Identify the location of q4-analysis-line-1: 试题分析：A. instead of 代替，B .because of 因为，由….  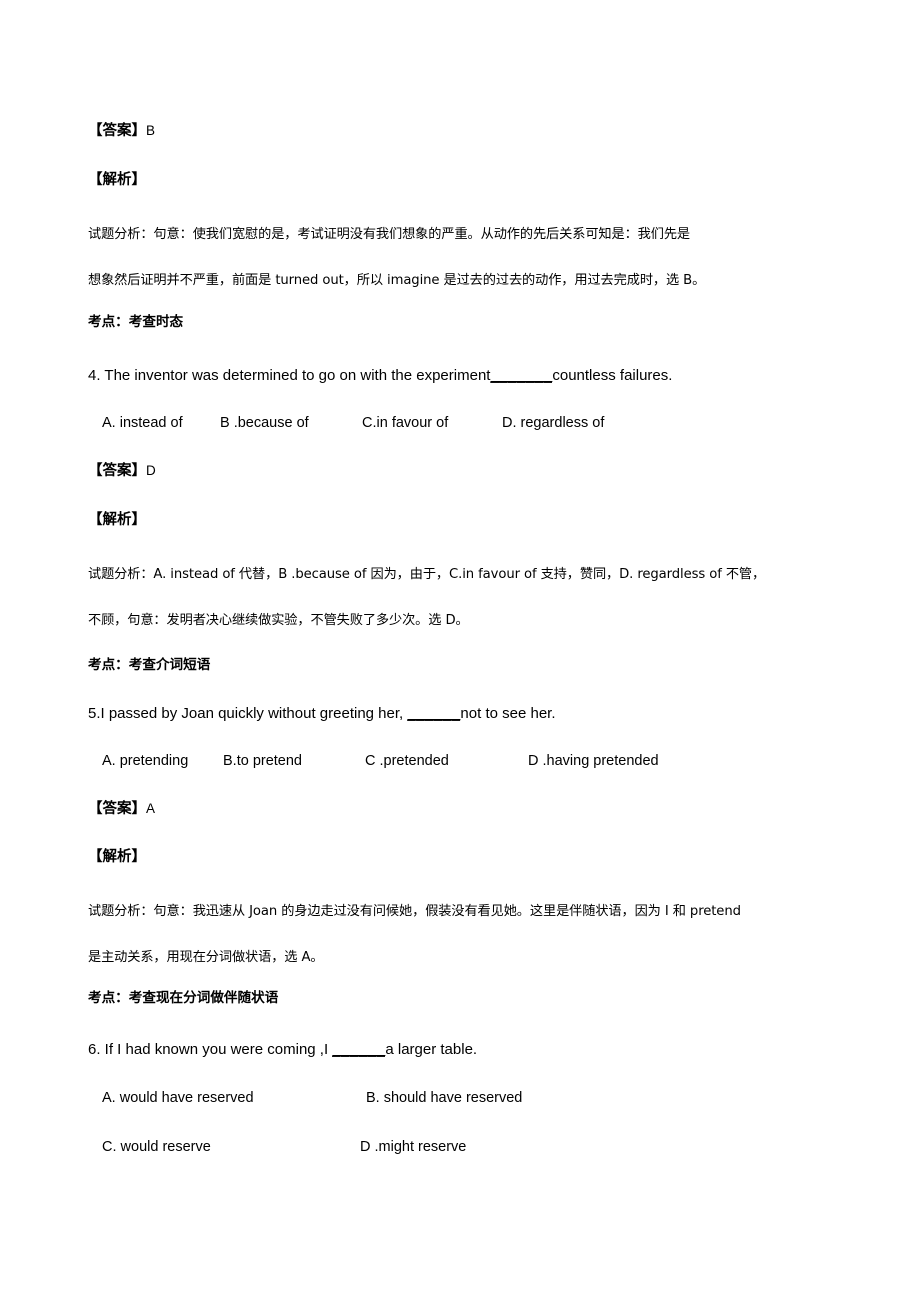
(427, 574).